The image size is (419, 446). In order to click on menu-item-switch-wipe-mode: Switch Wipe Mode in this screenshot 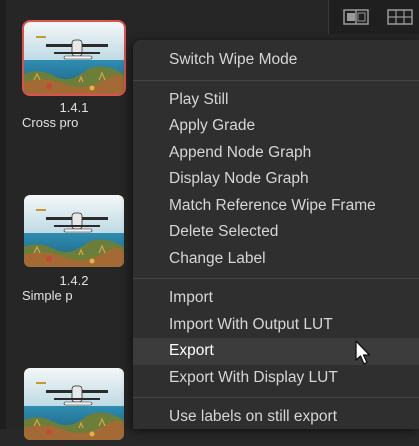, I will do `click(276, 60)`.